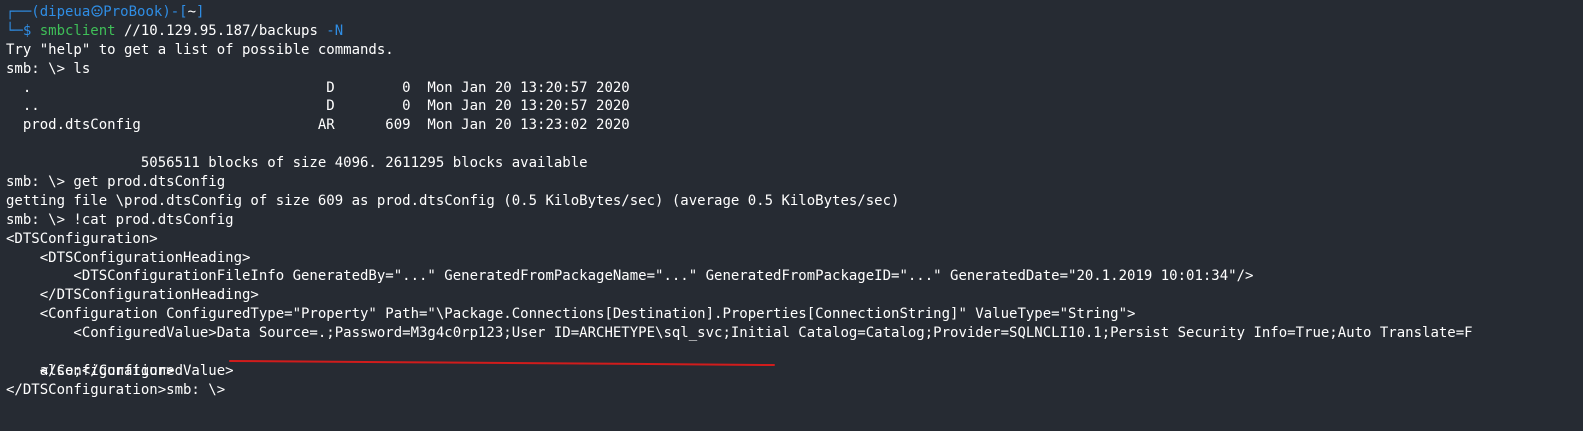  Describe the element at coordinates (318, 106) in the screenshot. I see `output-line: .. D 0 Mon Jan 20 13:20:57 2020` at that location.